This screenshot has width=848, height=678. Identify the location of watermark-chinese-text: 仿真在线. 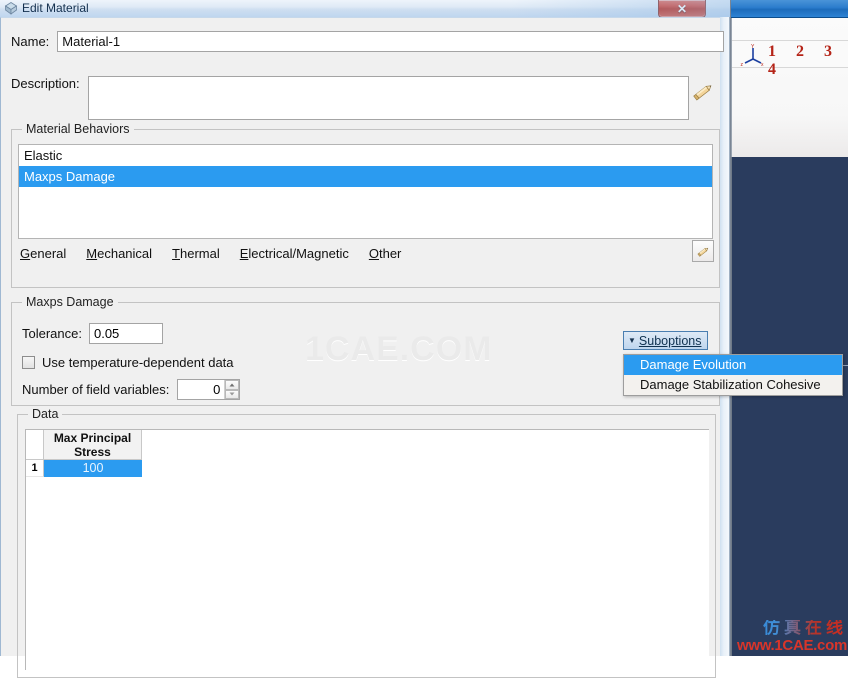
(792, 629).